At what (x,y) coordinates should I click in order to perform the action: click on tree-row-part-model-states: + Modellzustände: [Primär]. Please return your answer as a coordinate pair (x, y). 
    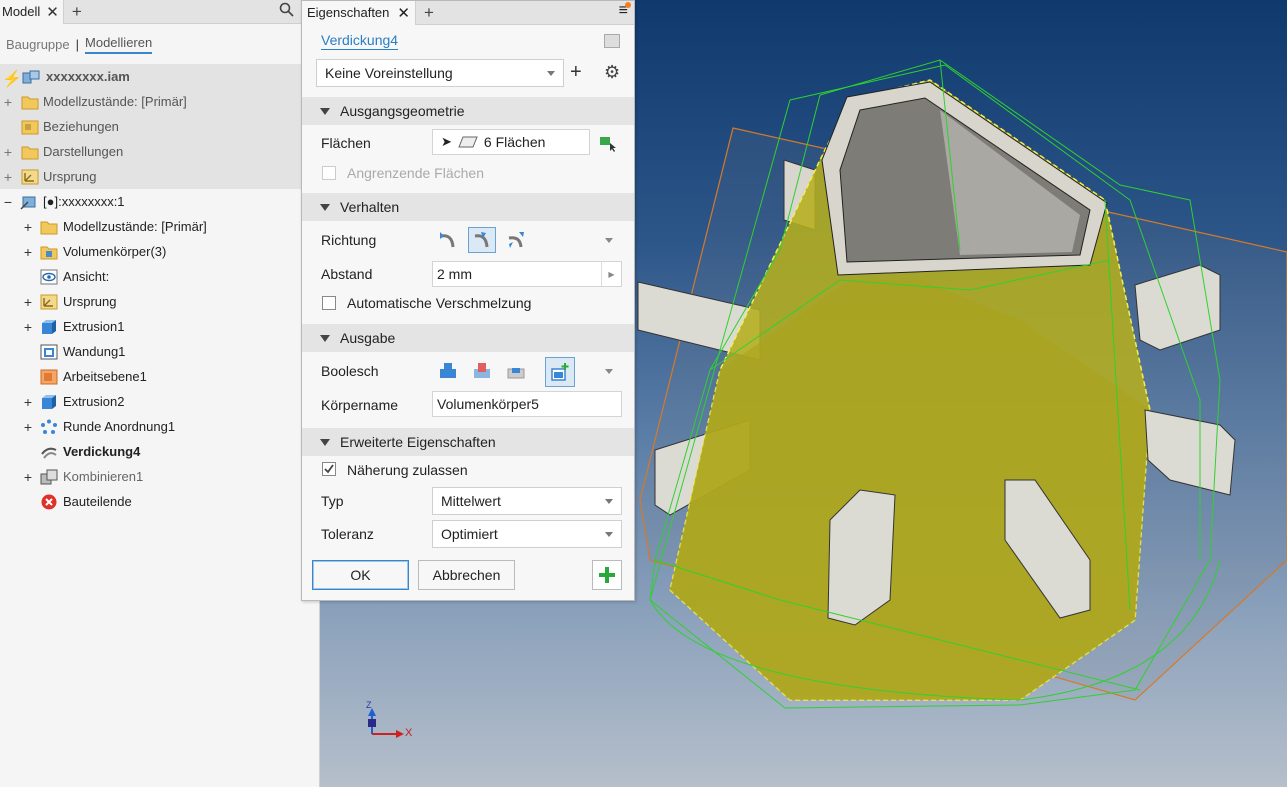
    Looking at the image, I should click on (159, 226).